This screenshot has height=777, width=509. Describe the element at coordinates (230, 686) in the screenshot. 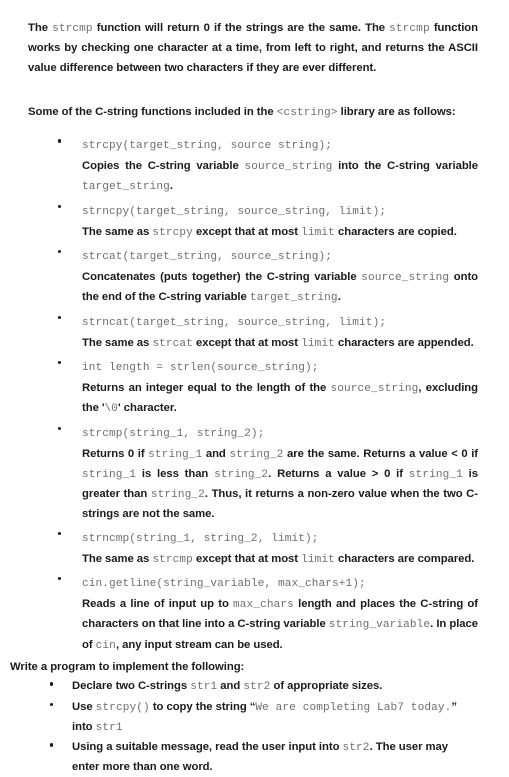

I see `assignment-task-run-text-2: and` at that location.